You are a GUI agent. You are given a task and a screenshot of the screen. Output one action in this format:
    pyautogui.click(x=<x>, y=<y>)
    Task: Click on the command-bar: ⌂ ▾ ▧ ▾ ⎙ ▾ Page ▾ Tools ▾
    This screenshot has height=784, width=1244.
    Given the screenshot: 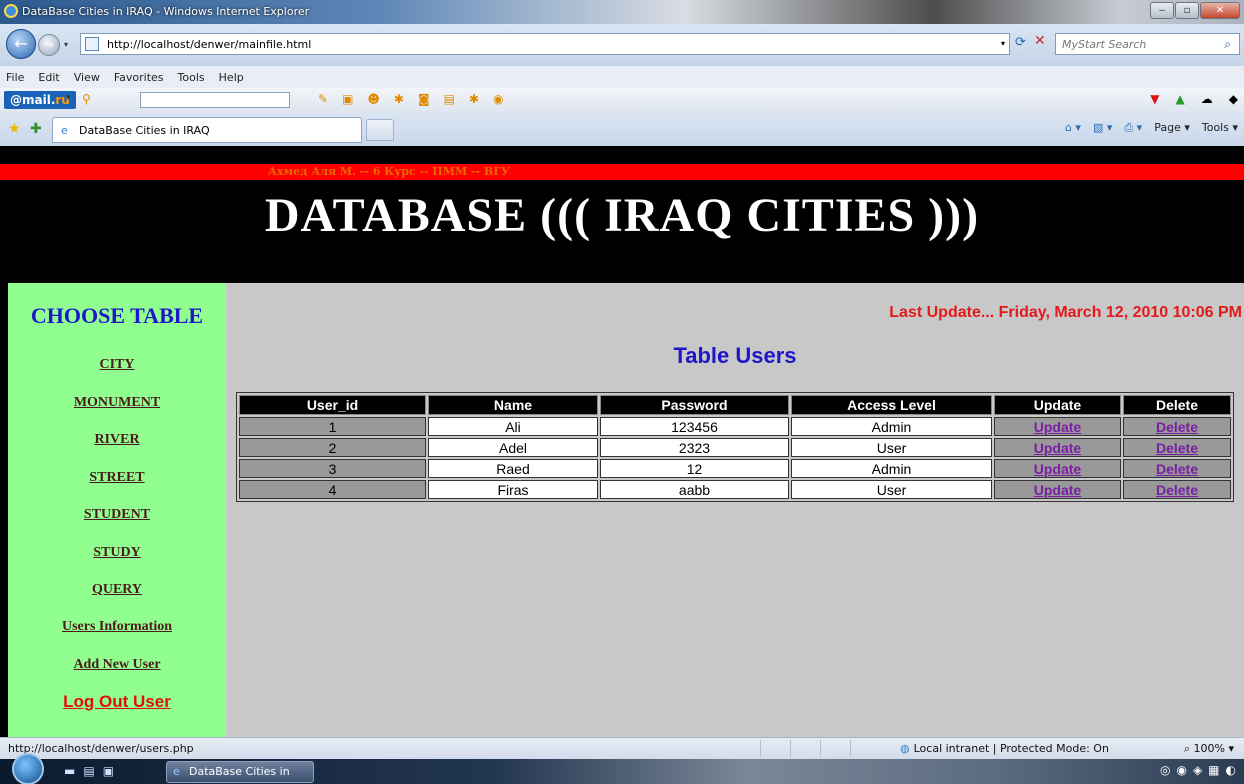 What is the action you would take?
    pyautogui.click(x=1151, y=128)
    